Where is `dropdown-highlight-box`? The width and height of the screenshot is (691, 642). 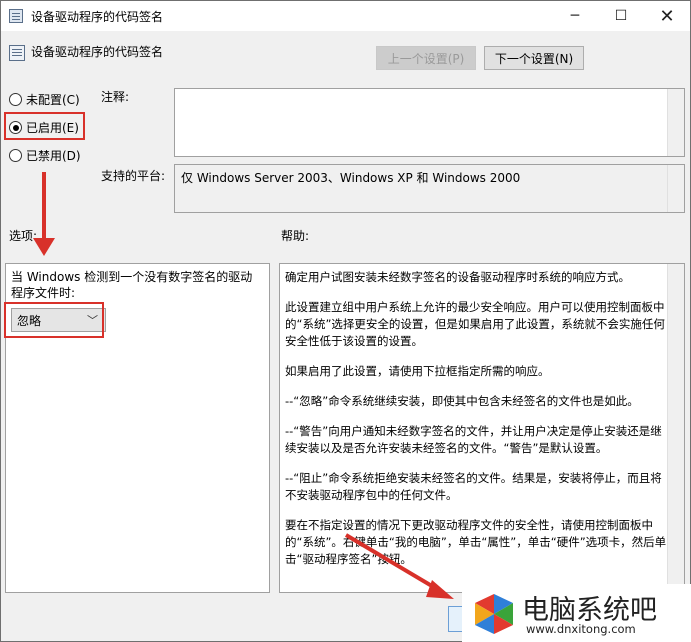 dropdown-highlight-box is located at coordinates (54, 320).